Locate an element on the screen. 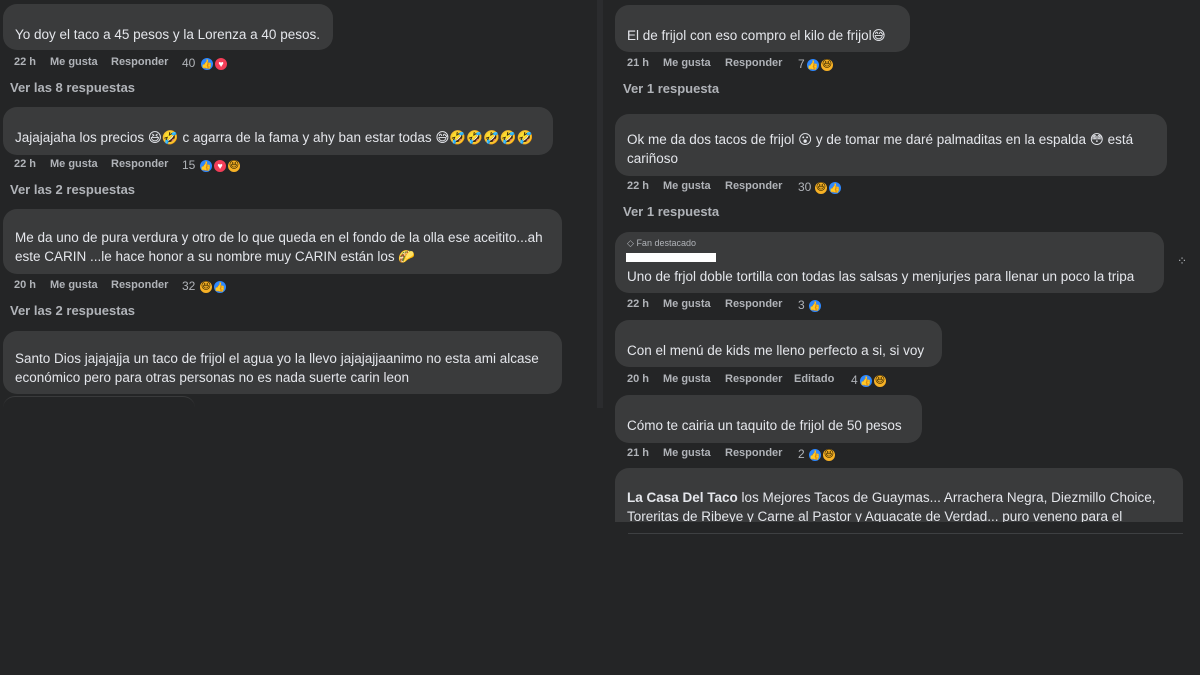 This screenshot has width=1200, height=675. comment-text-line-2: cariñoso is located at coordinates (653, 158).